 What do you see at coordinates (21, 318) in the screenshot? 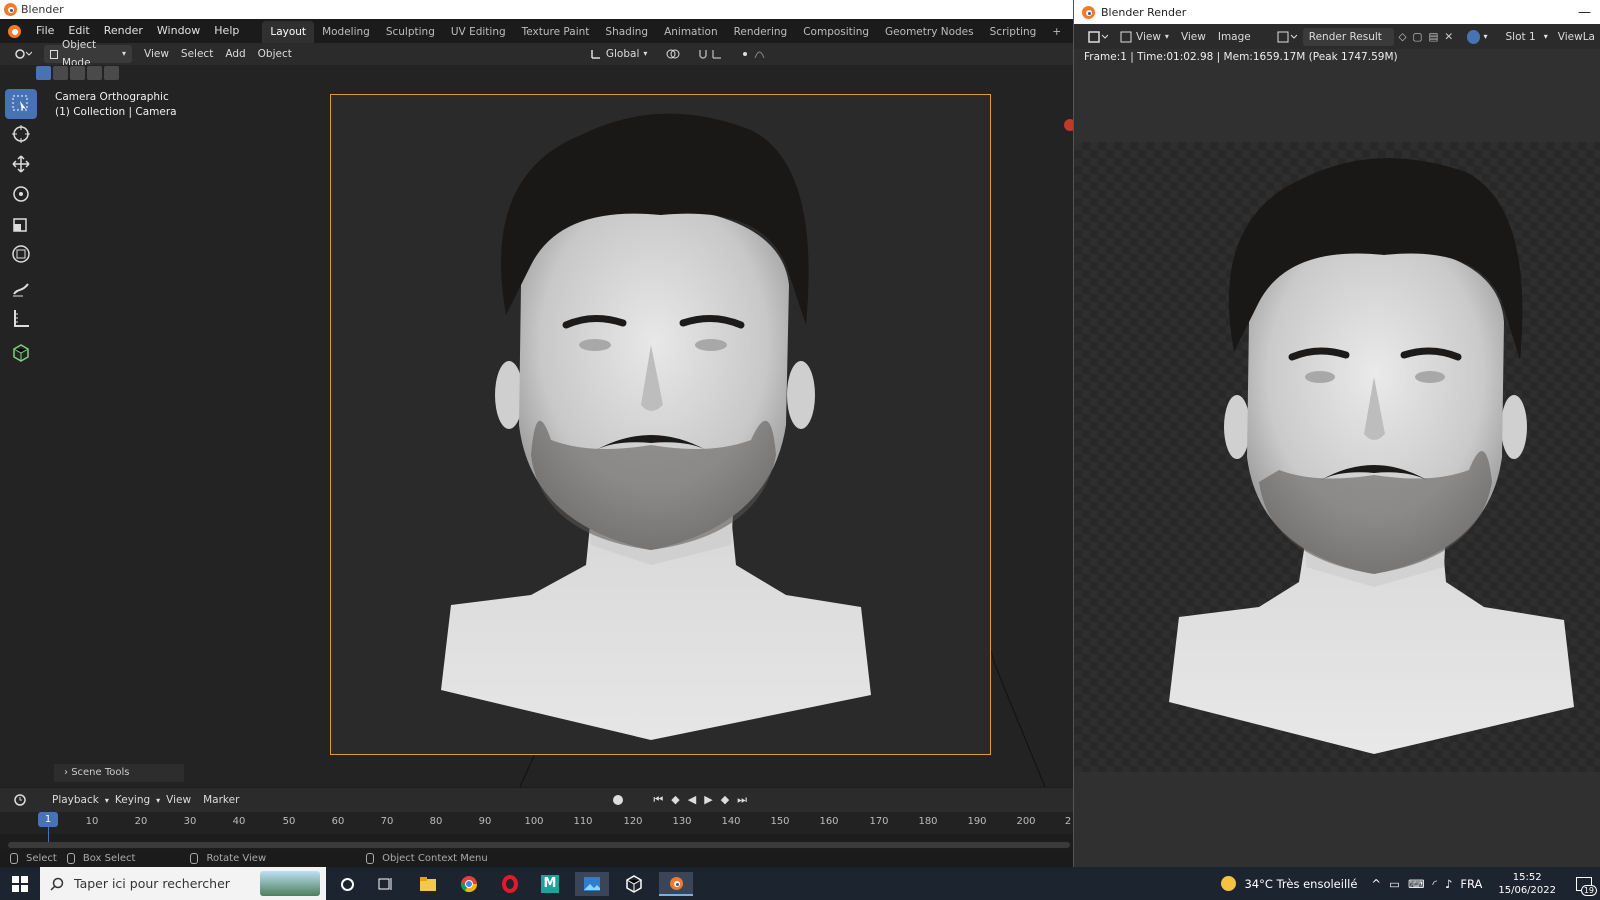
I see `measure-tool` at bounding box center [21, 318].